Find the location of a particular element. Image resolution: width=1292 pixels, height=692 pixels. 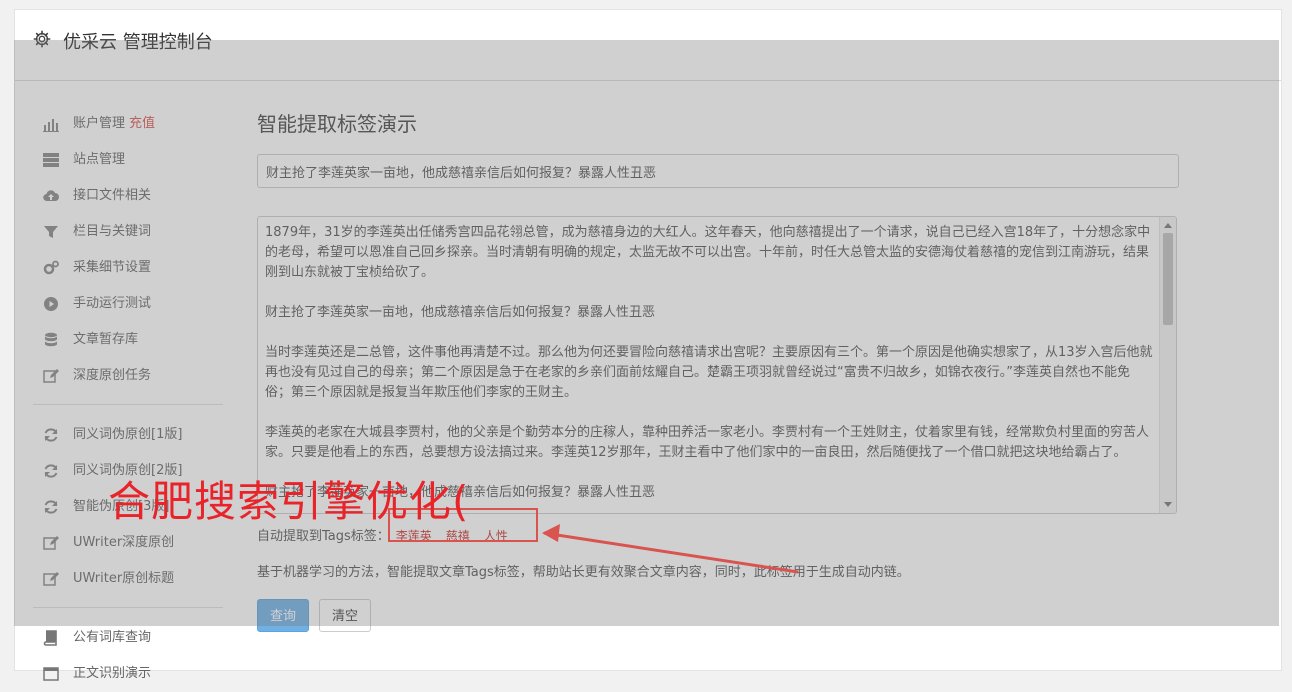

sidebar-item-label: 文章暂存库 is located at coordinates (106, 339).